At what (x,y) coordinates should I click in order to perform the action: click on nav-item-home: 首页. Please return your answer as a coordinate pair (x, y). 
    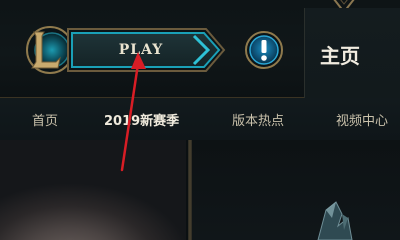
    Looking at the image, I should click on (45, 119).